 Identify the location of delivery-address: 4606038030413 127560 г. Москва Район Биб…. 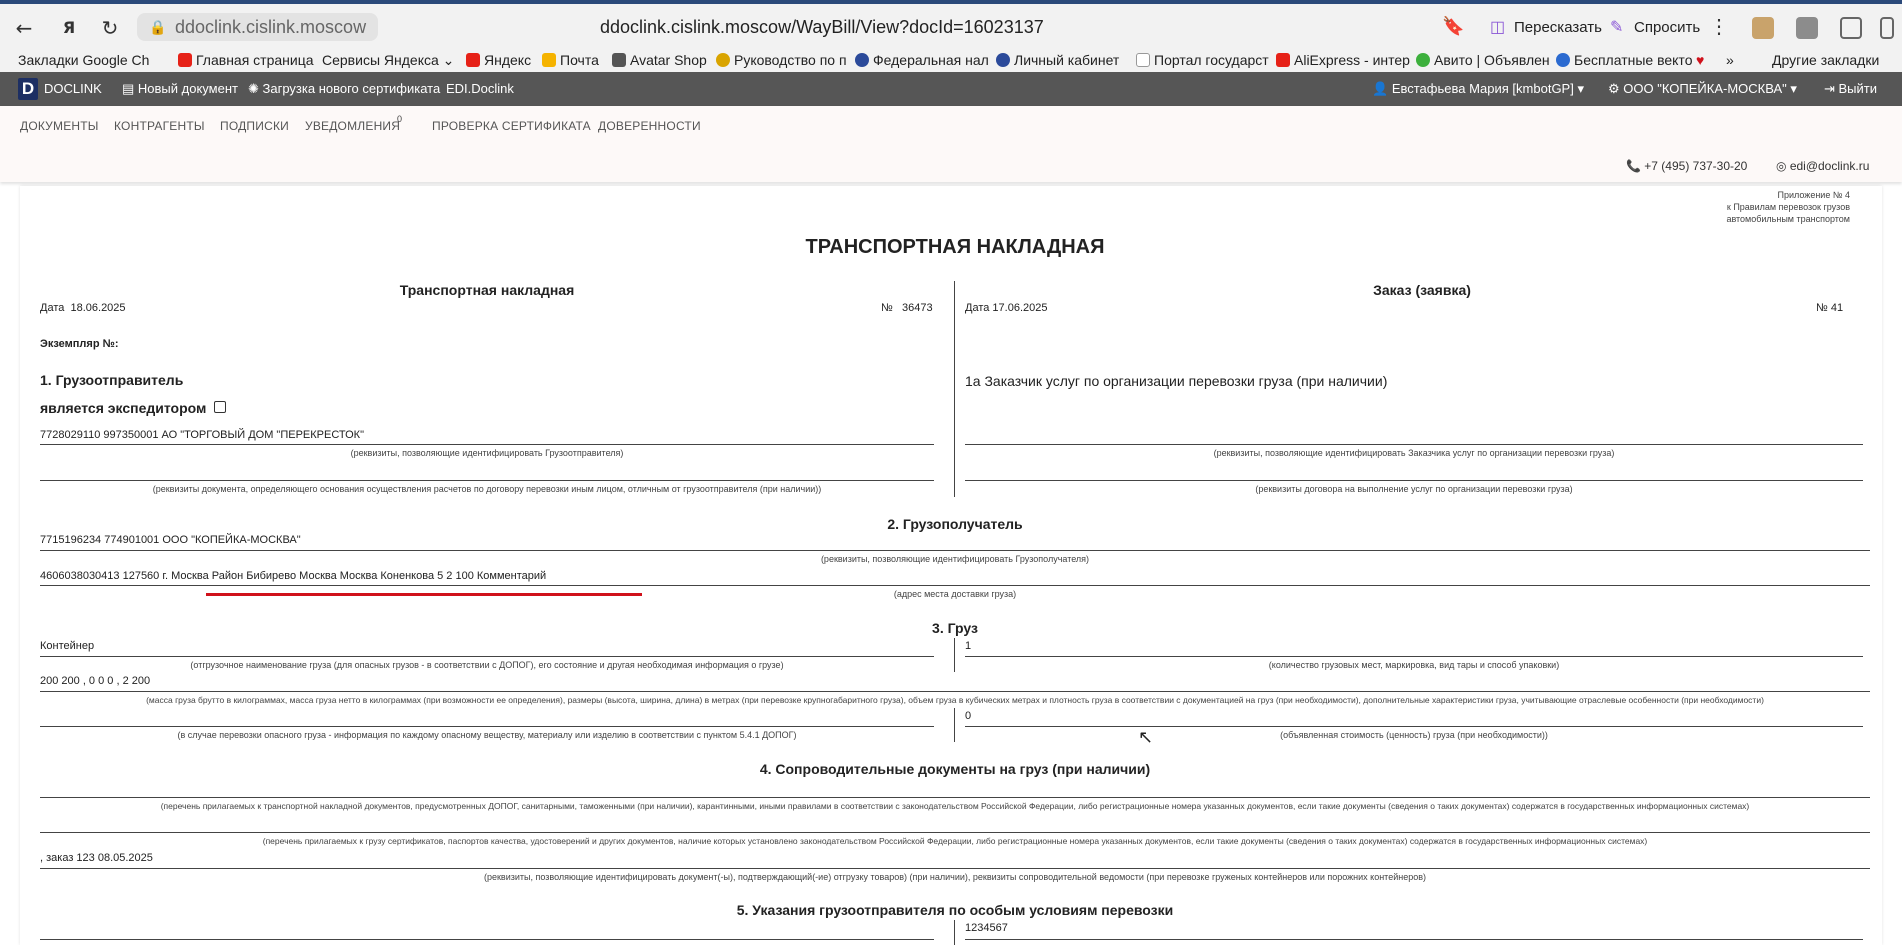
(293, 576).